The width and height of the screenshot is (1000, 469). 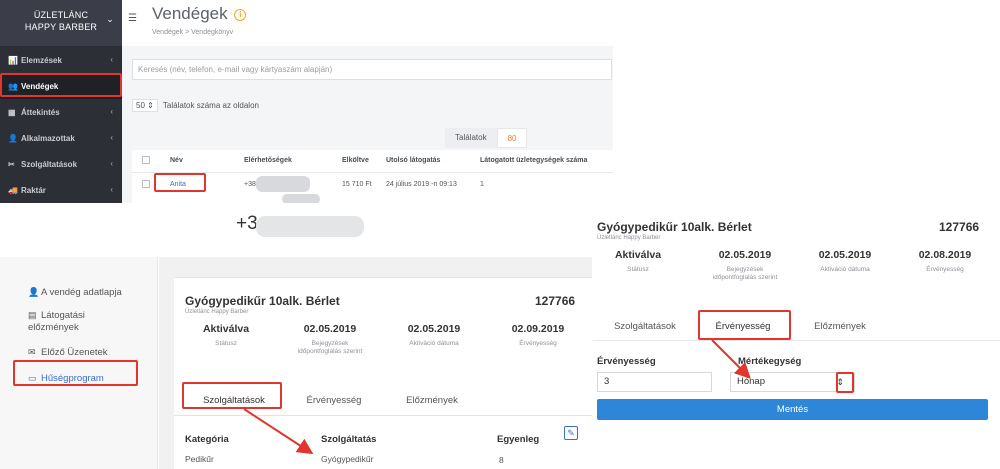 I want to click on stat-validity-value: 02.08.2019, so click(x=945, y=255).